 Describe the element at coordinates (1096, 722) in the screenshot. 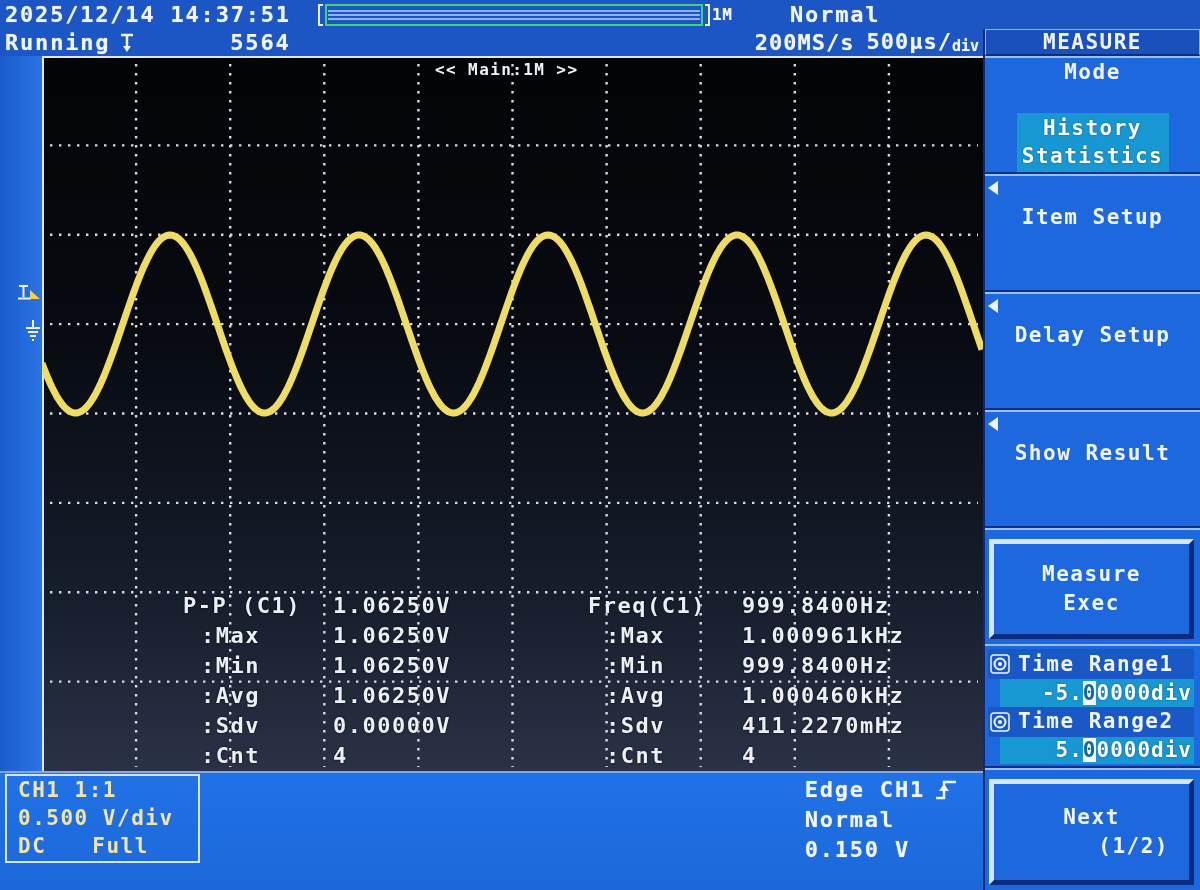

I see `range-label: Time Range2` at that location.